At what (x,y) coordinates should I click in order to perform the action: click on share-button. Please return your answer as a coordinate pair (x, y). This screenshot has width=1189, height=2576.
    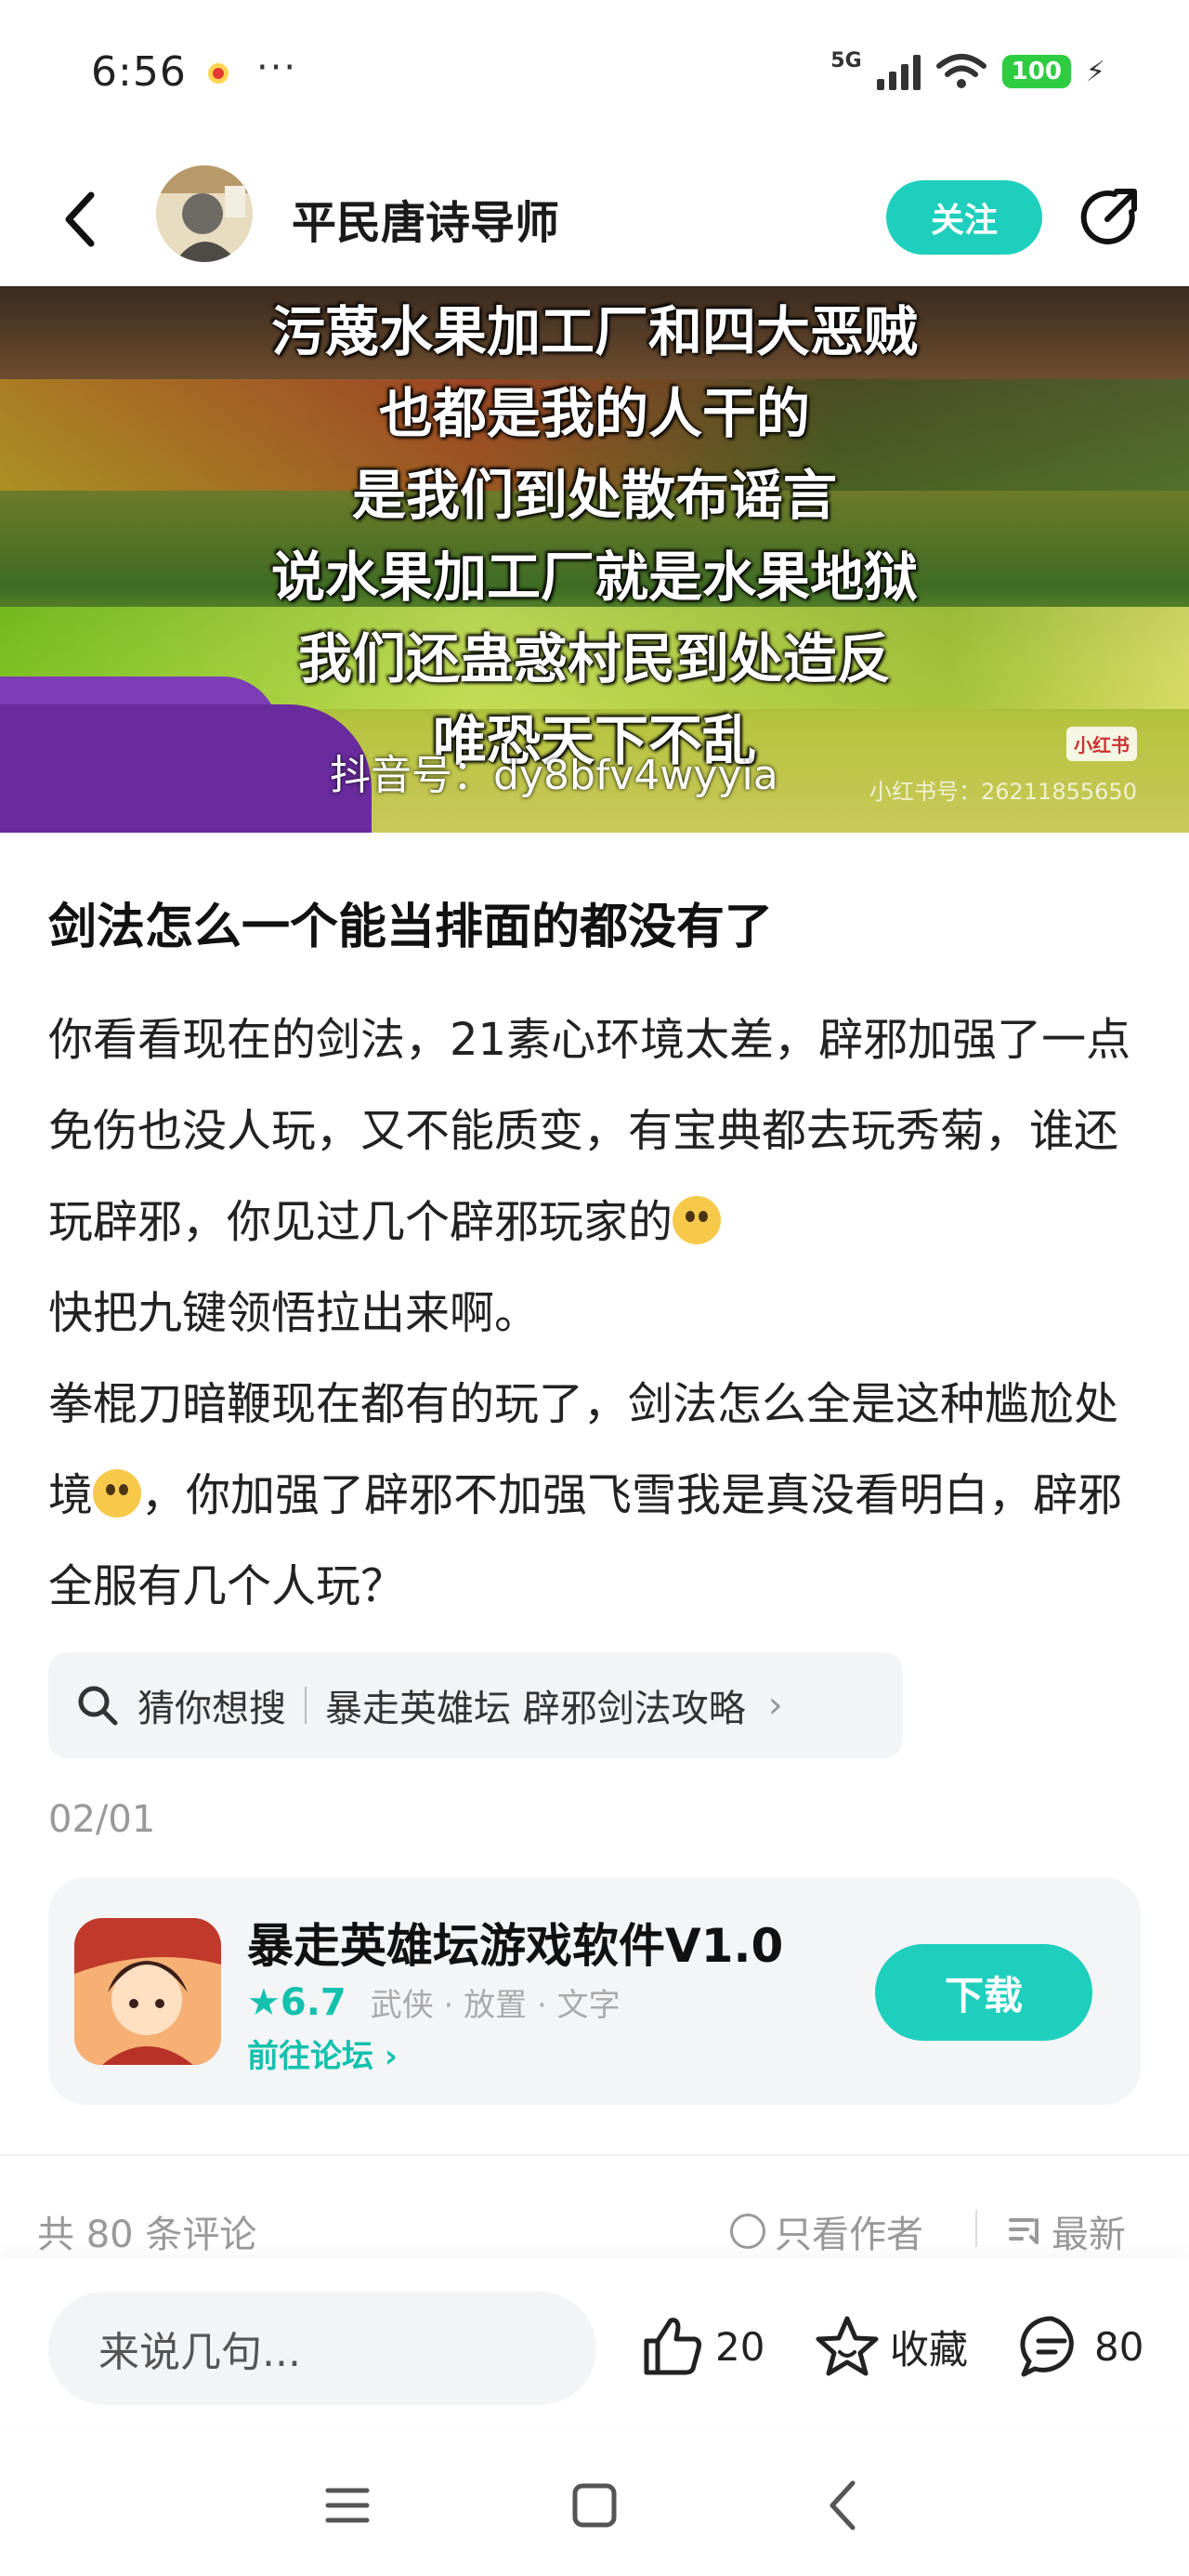
    Looking at the image, I should click on (1109, 217).